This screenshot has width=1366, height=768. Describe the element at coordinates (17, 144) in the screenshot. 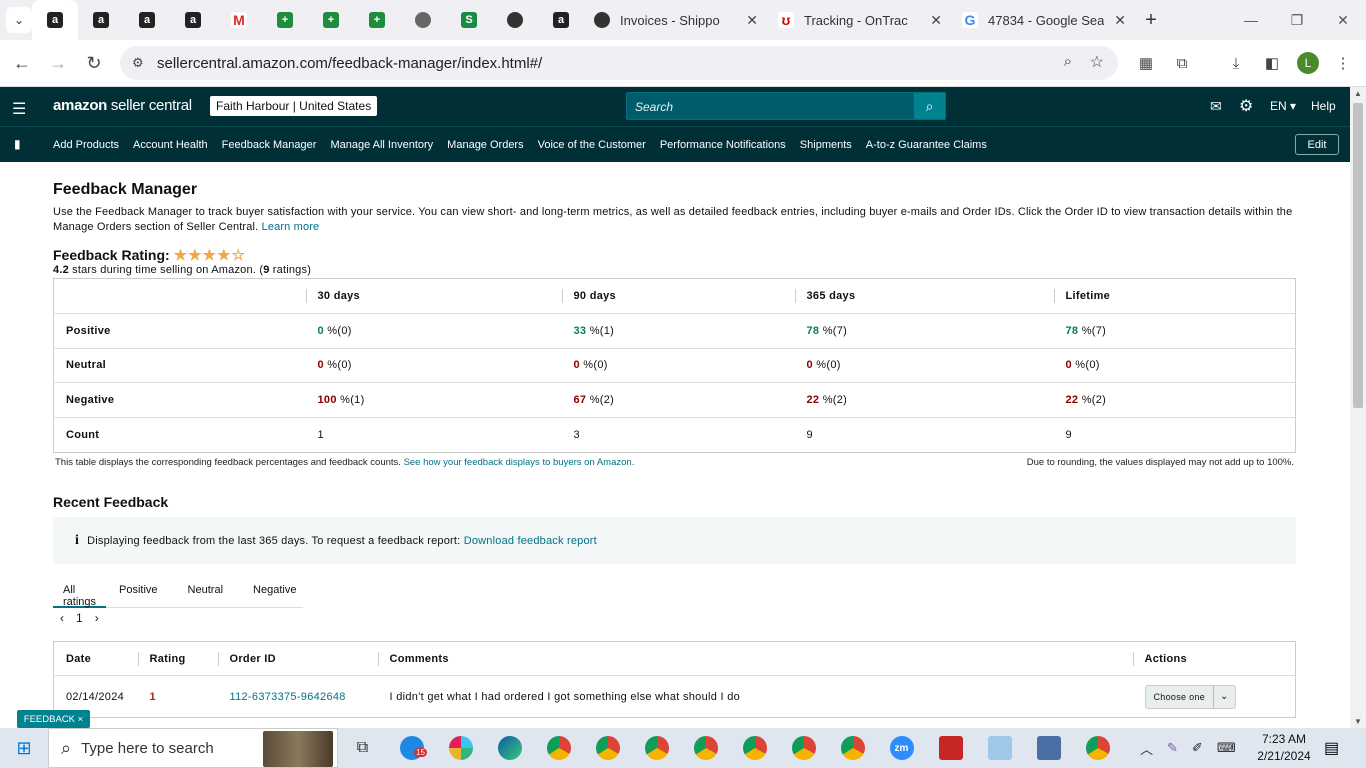

I see `bookmark-icon: ▮` at that location.